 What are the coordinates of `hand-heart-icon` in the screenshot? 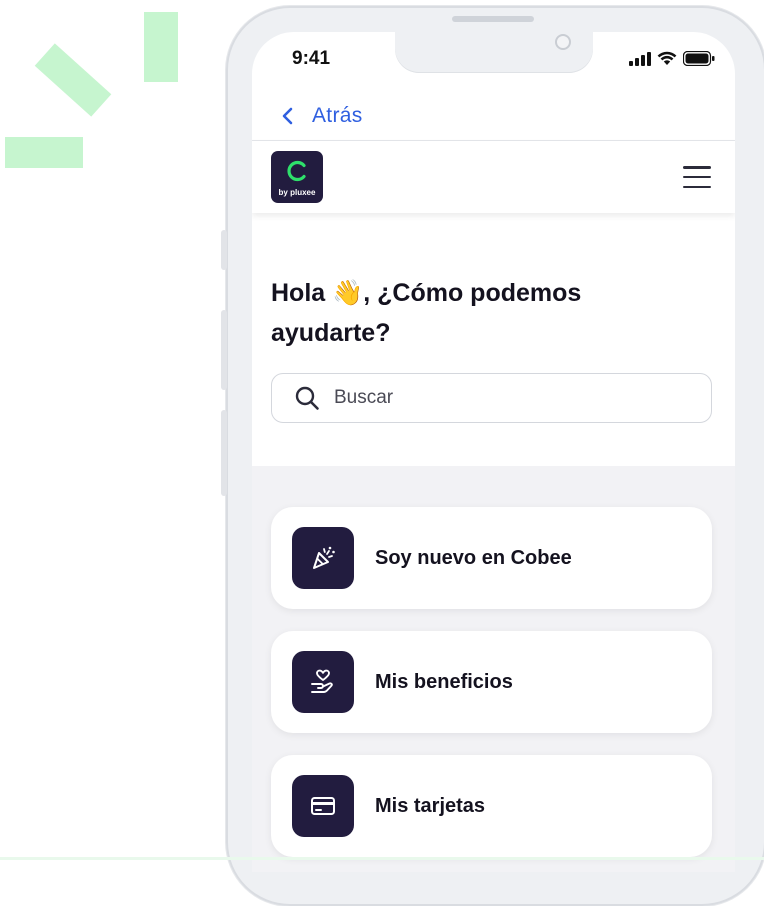 It's located at (323, 682).